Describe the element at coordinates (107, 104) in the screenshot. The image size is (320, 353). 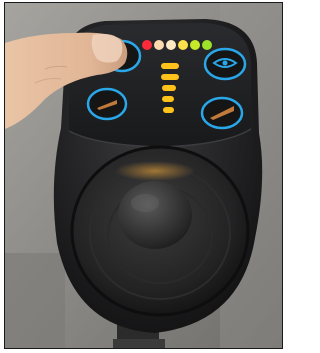
I see `speed-down-button` at that location.